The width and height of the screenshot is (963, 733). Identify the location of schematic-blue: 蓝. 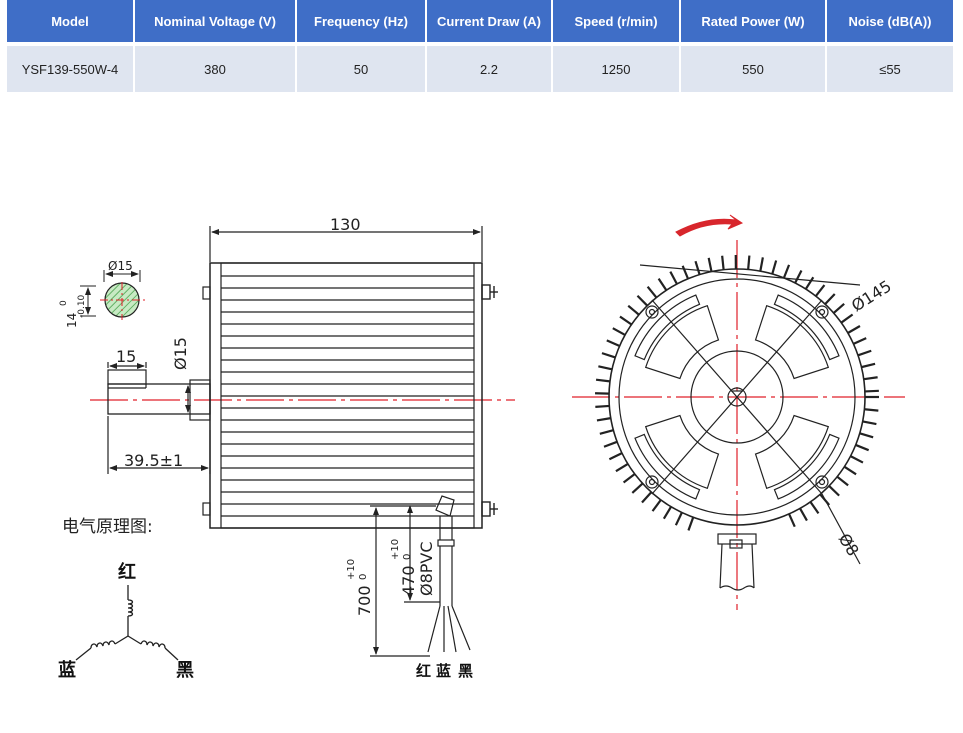
(67, 670).